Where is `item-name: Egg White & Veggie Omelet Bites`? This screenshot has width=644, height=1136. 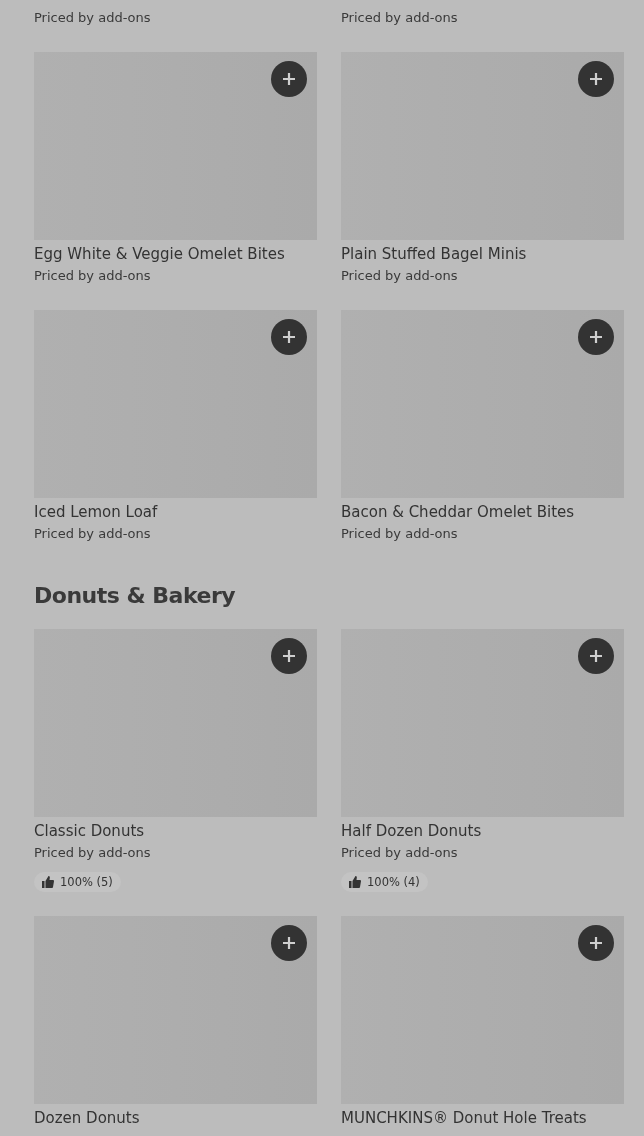 item-name: Egg White & Veggie Omelet Bites is located at coordinates (159, 254).